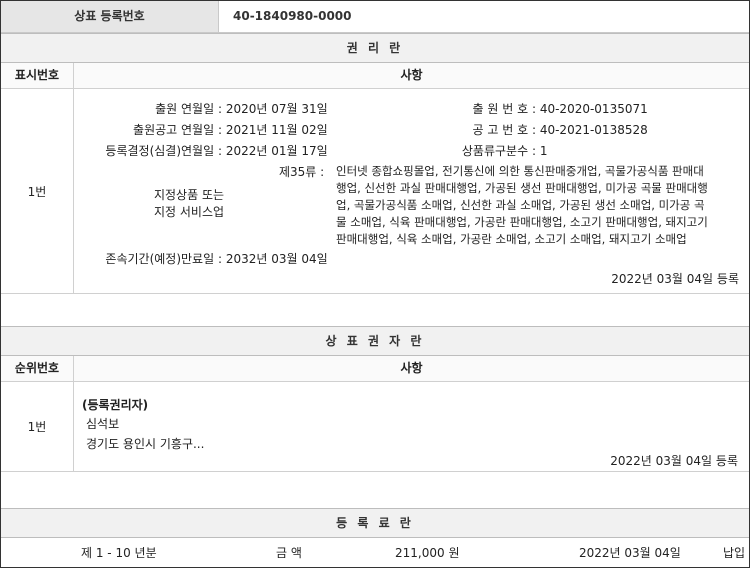 This screenshot has width=750, height=568. Describe the element at coordinates (375, 523) in the screenshot. I see `fee-section-title: 등 록 료 란` at that location.